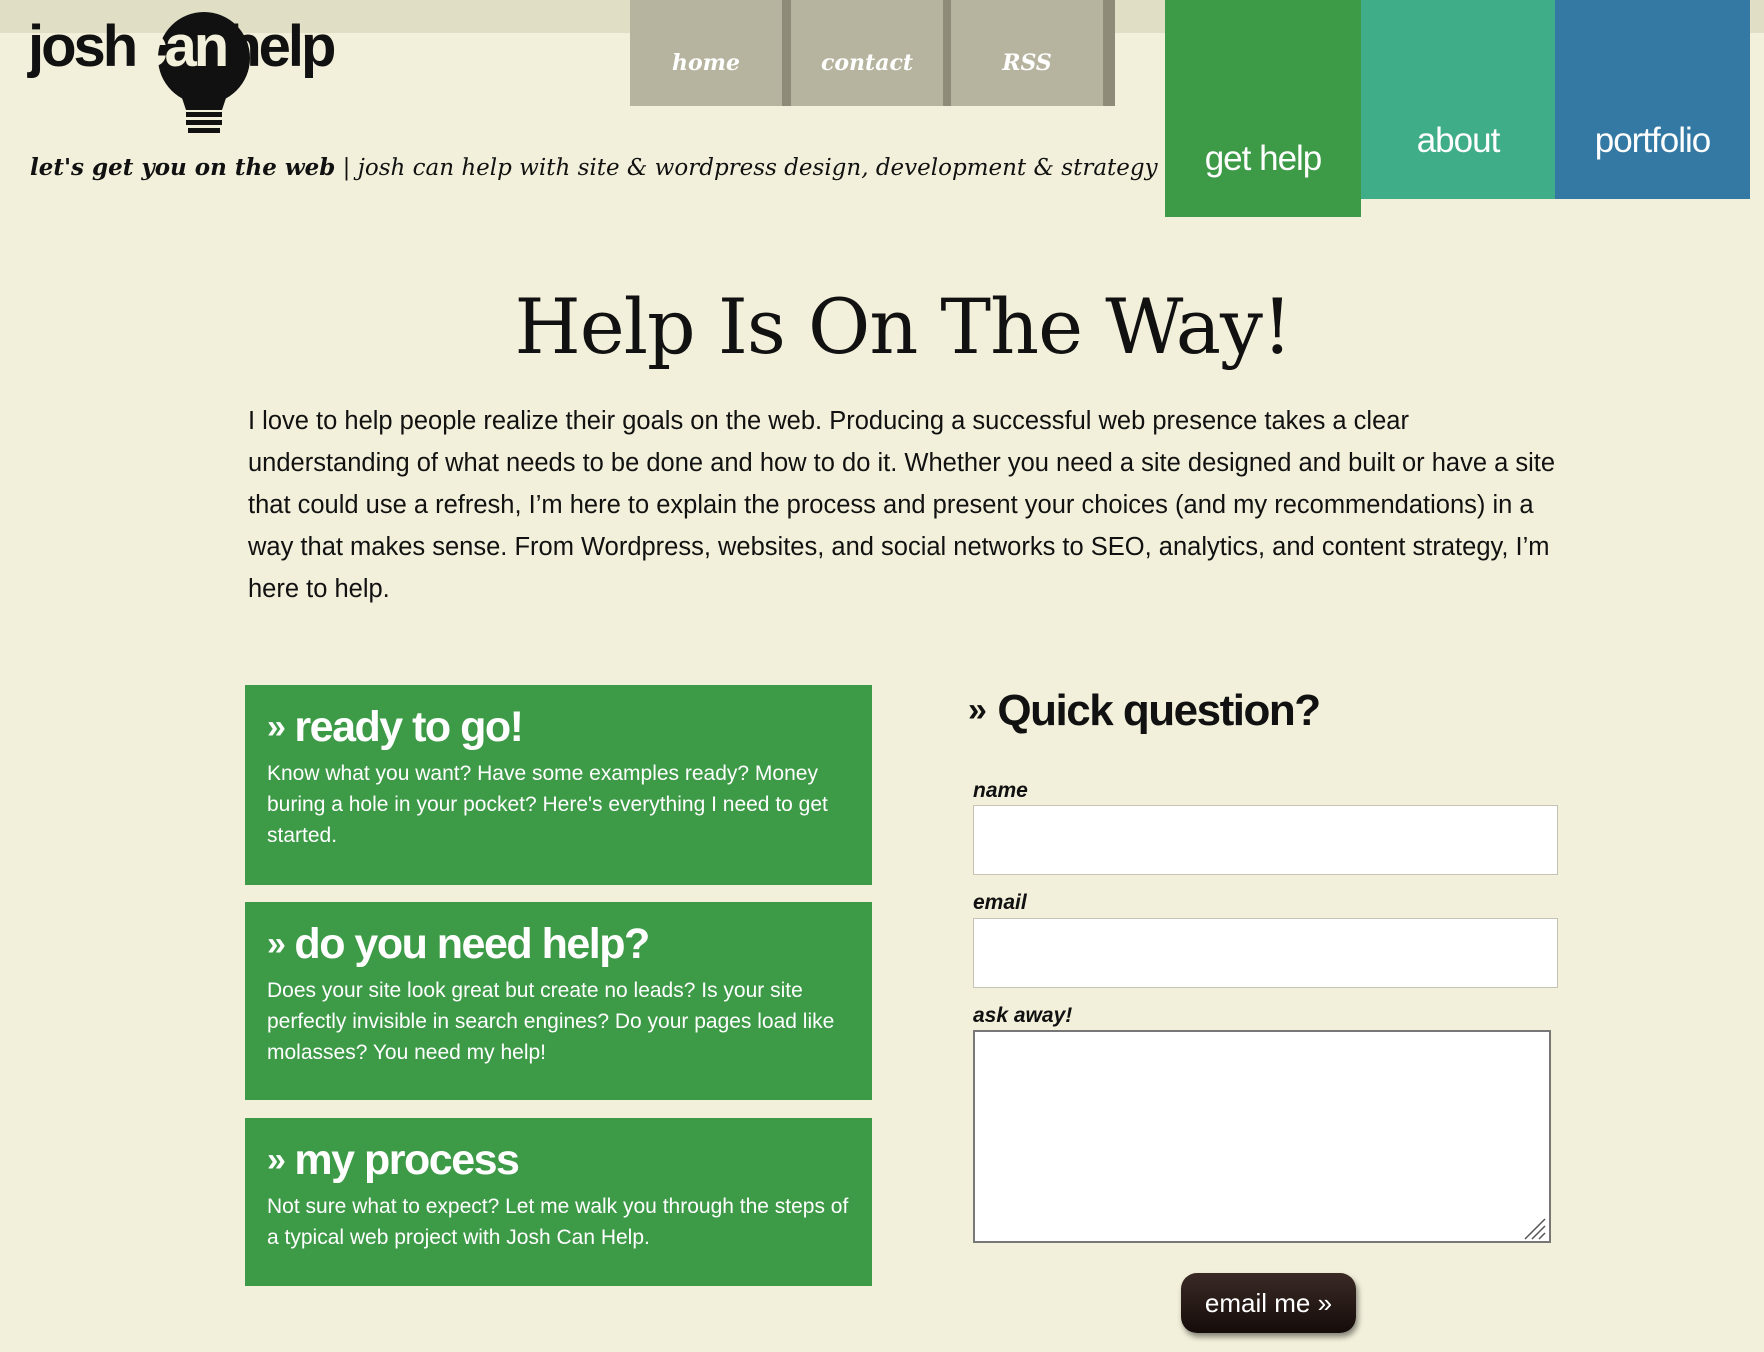  What do you see at coordinates (407, 1160) in the screenshot?
I see `box-title-text: my process` at bounding box center [407, 1160].